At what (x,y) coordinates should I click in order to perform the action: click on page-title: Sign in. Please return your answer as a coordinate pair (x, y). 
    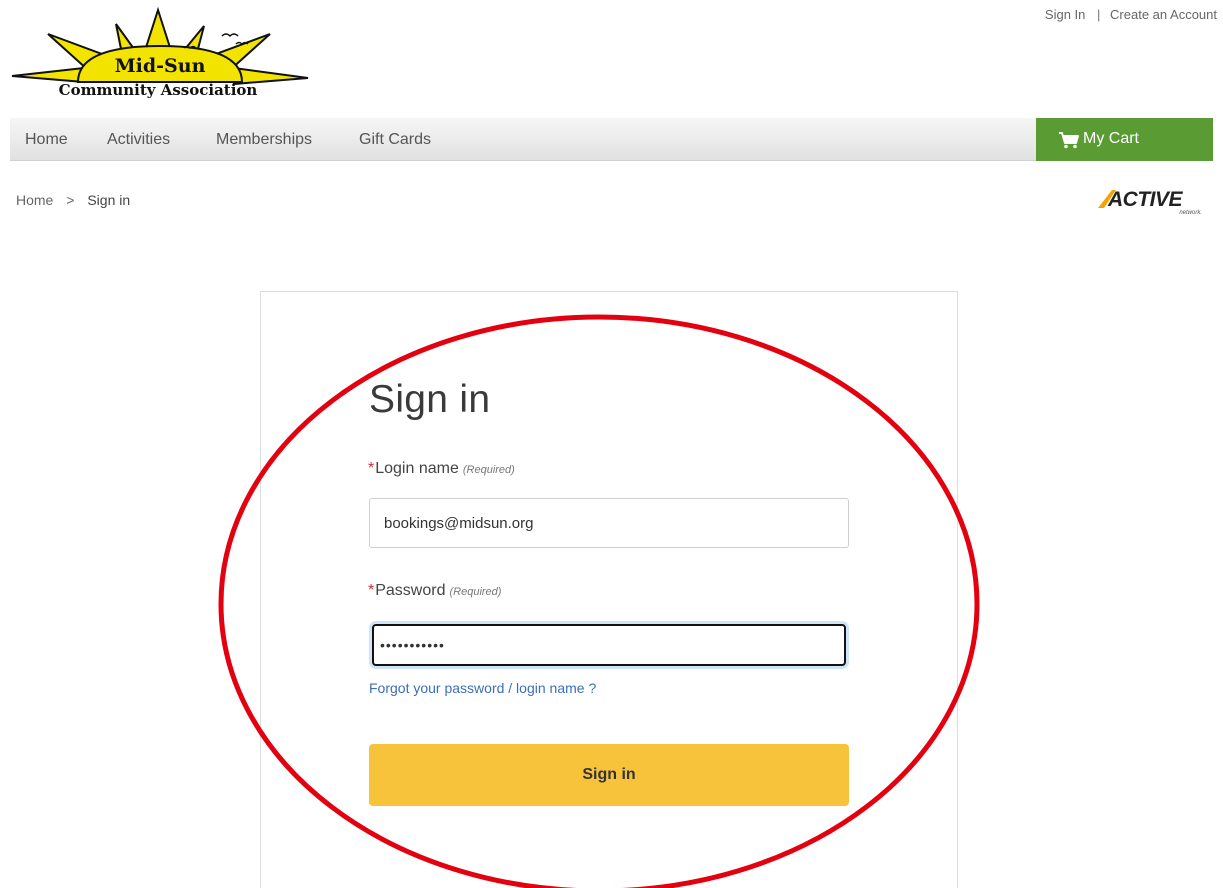
    Looking at the image, I should click on (430, 399).